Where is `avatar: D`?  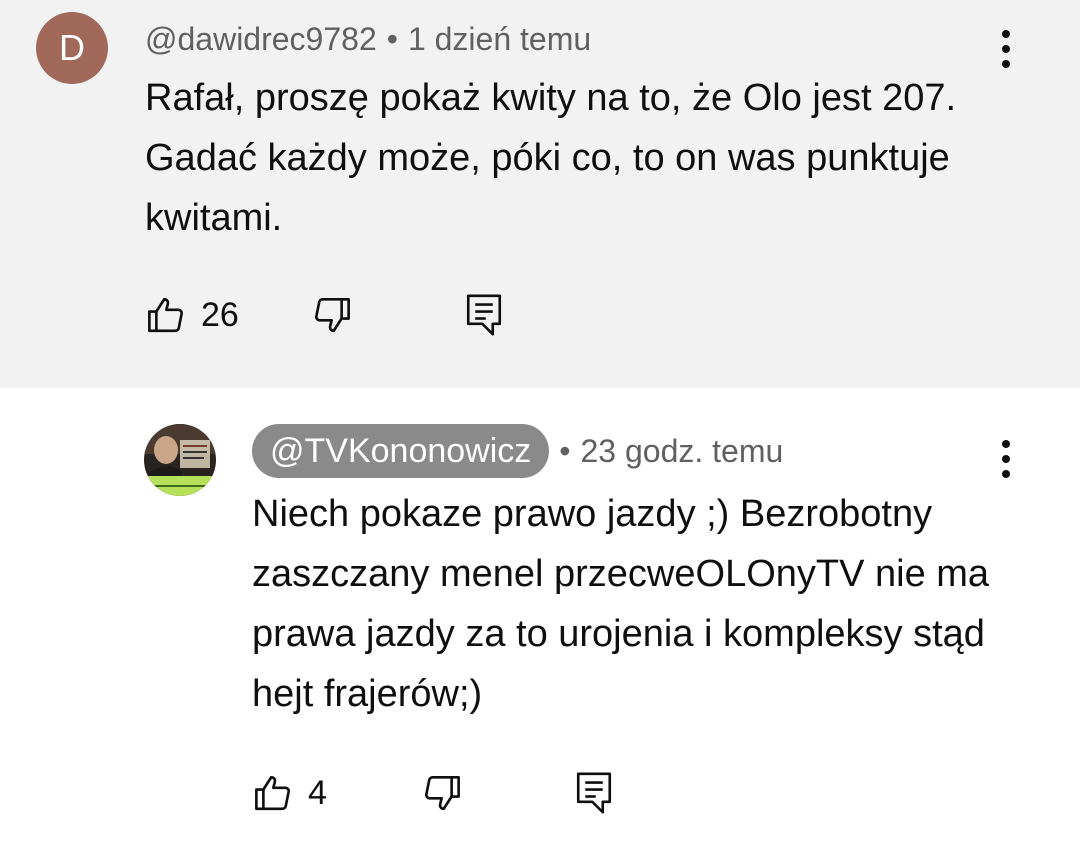
avatar: D is located at coordinates (72, 48).